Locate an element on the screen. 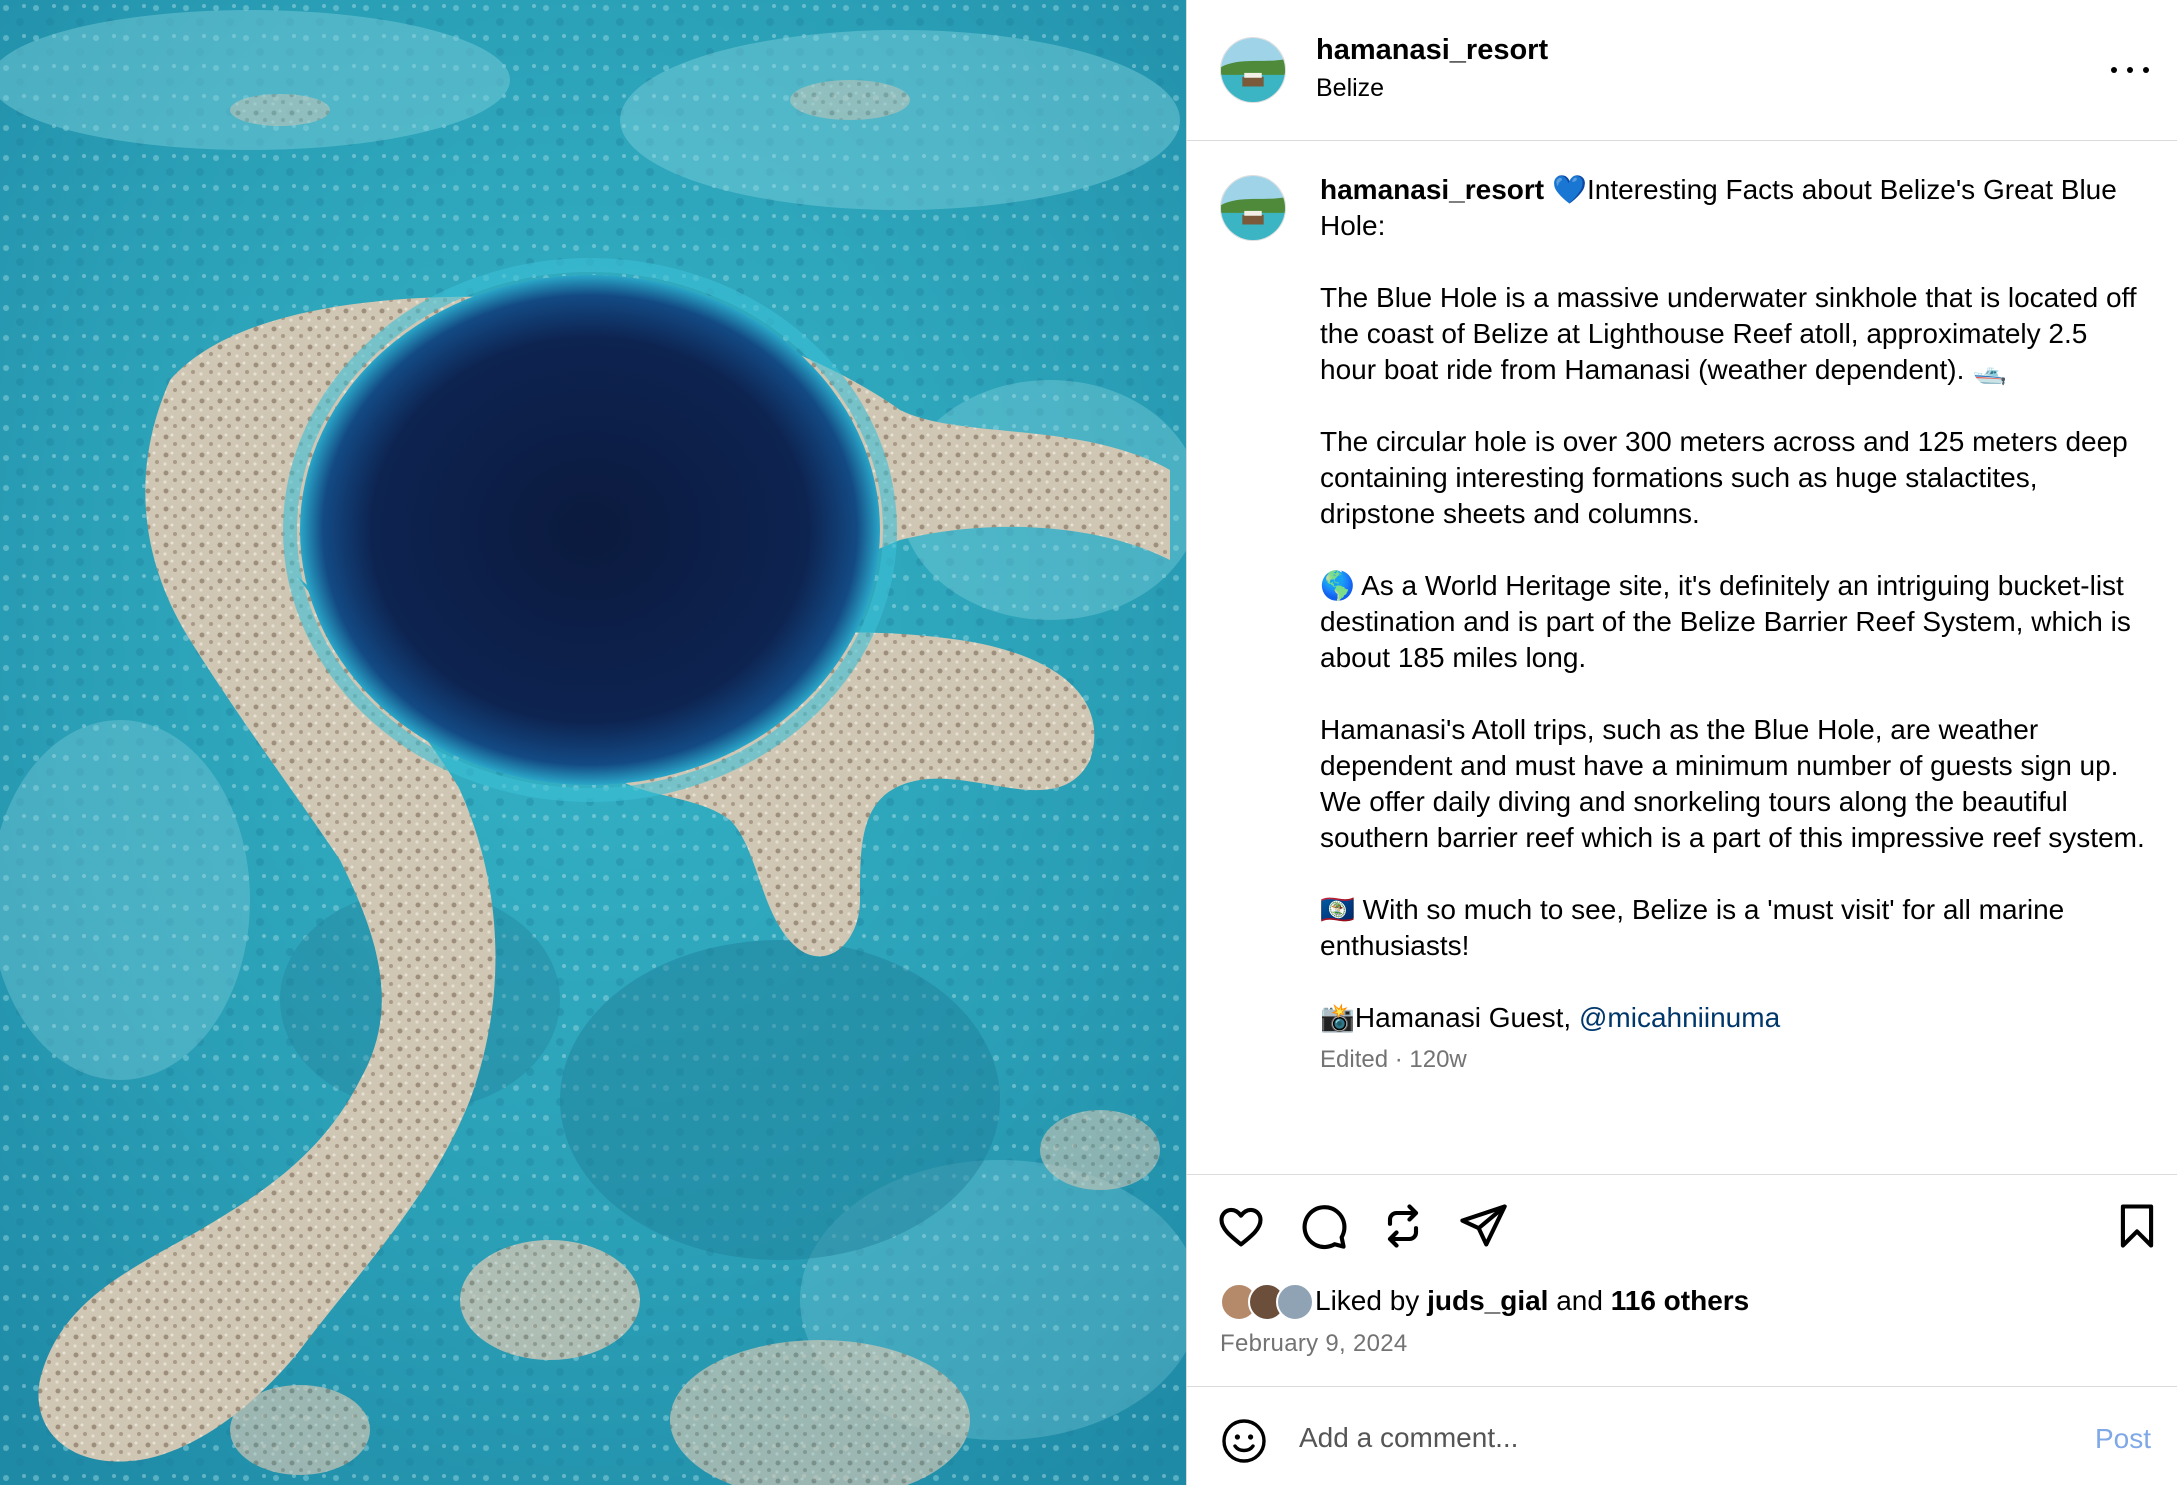  post-age: 120w is located at coordinates (1437, 1059).